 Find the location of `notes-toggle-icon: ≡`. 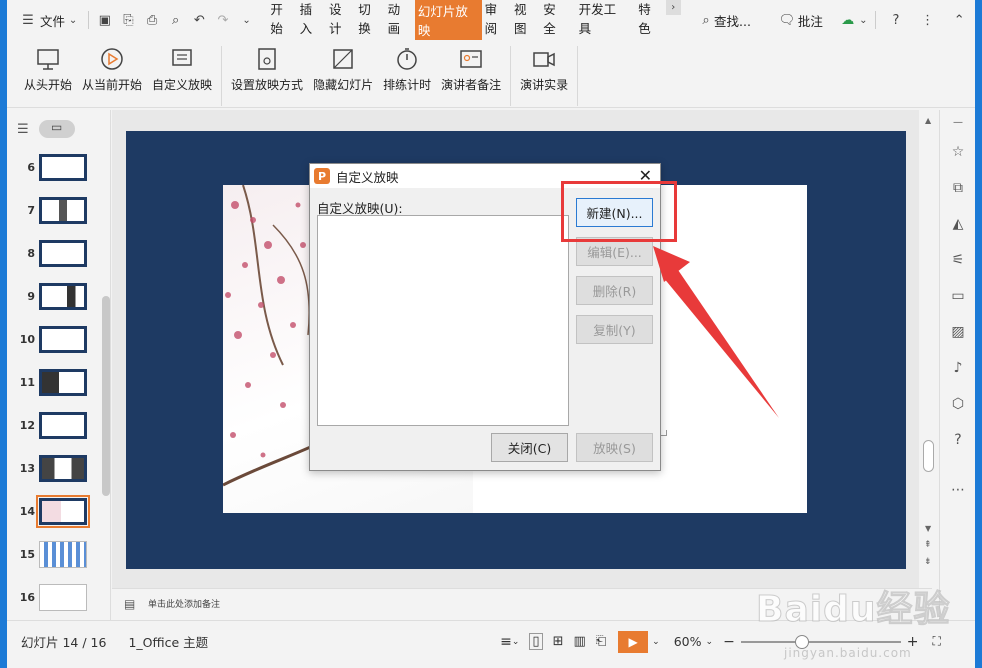

notes-toggle-icon: ≡ is located at coordinates (506, 642).